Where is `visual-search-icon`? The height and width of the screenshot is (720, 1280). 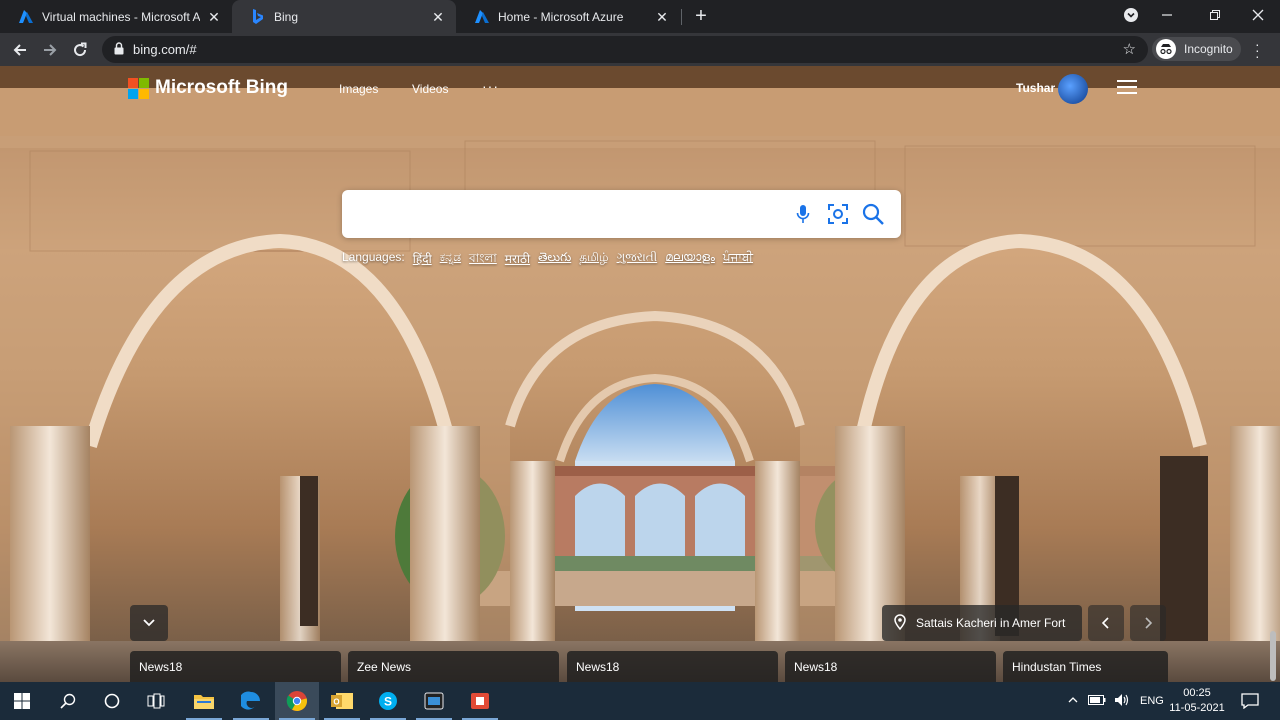
visual-search-icon is located at coordinates (838, 214).